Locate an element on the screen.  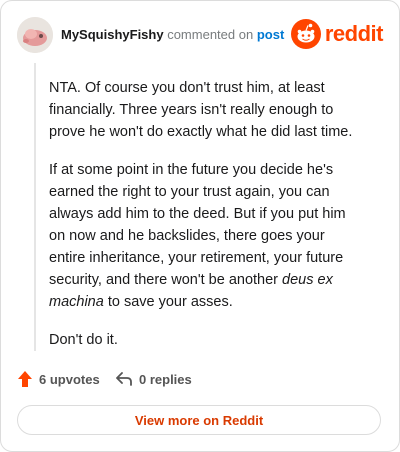
replies-count: 0 replies is located at coordinates (165, 379).